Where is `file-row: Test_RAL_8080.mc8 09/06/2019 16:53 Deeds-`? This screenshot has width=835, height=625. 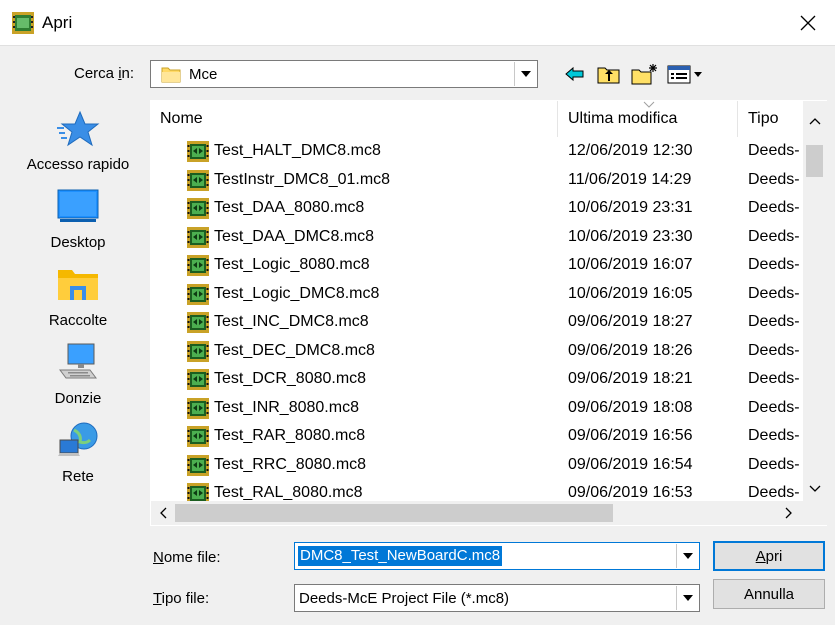
file-row: Test_RAL_8080.mc8 09/06/2019 16:53 Deeds- is located at coordinates (477, 490).